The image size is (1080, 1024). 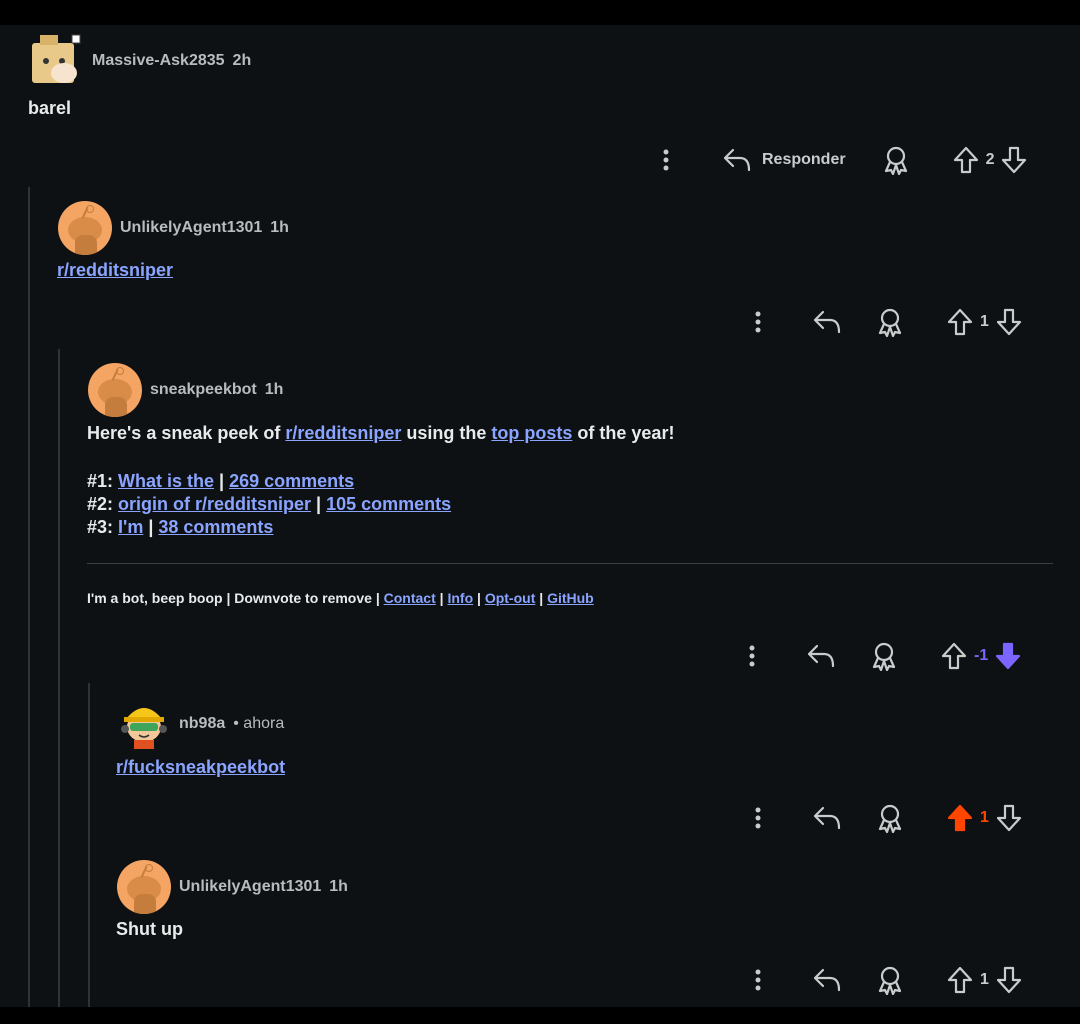 I want to click on comment-time: • ahora, so click(x=259, y=723).